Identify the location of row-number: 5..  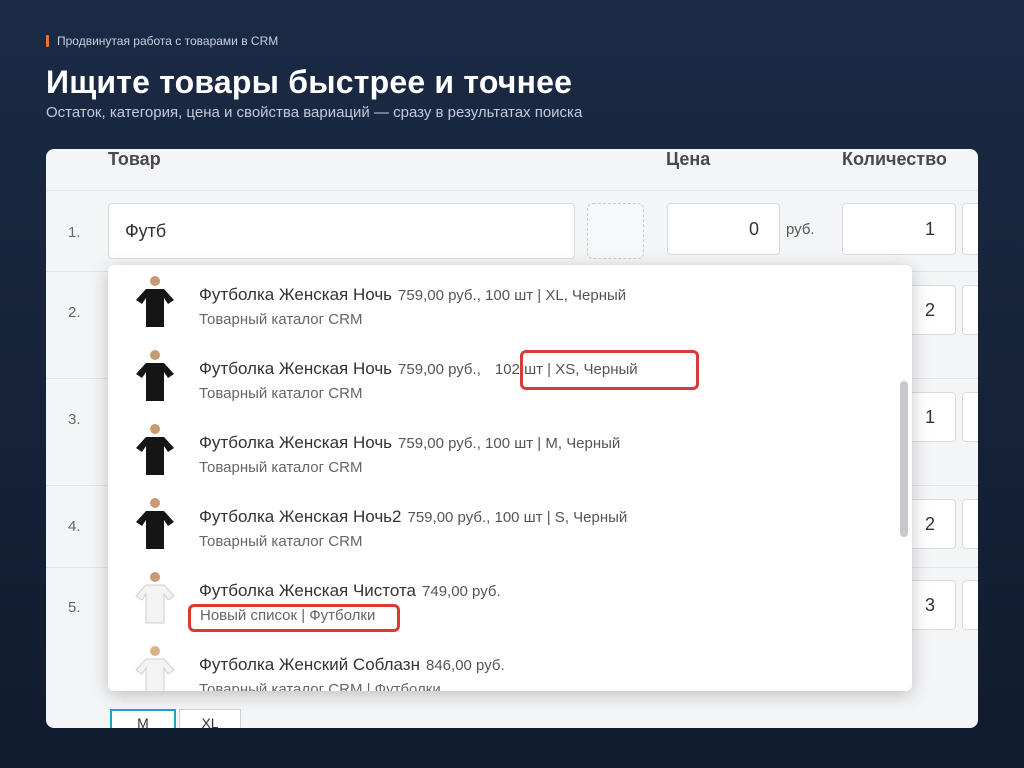
(74, 607).